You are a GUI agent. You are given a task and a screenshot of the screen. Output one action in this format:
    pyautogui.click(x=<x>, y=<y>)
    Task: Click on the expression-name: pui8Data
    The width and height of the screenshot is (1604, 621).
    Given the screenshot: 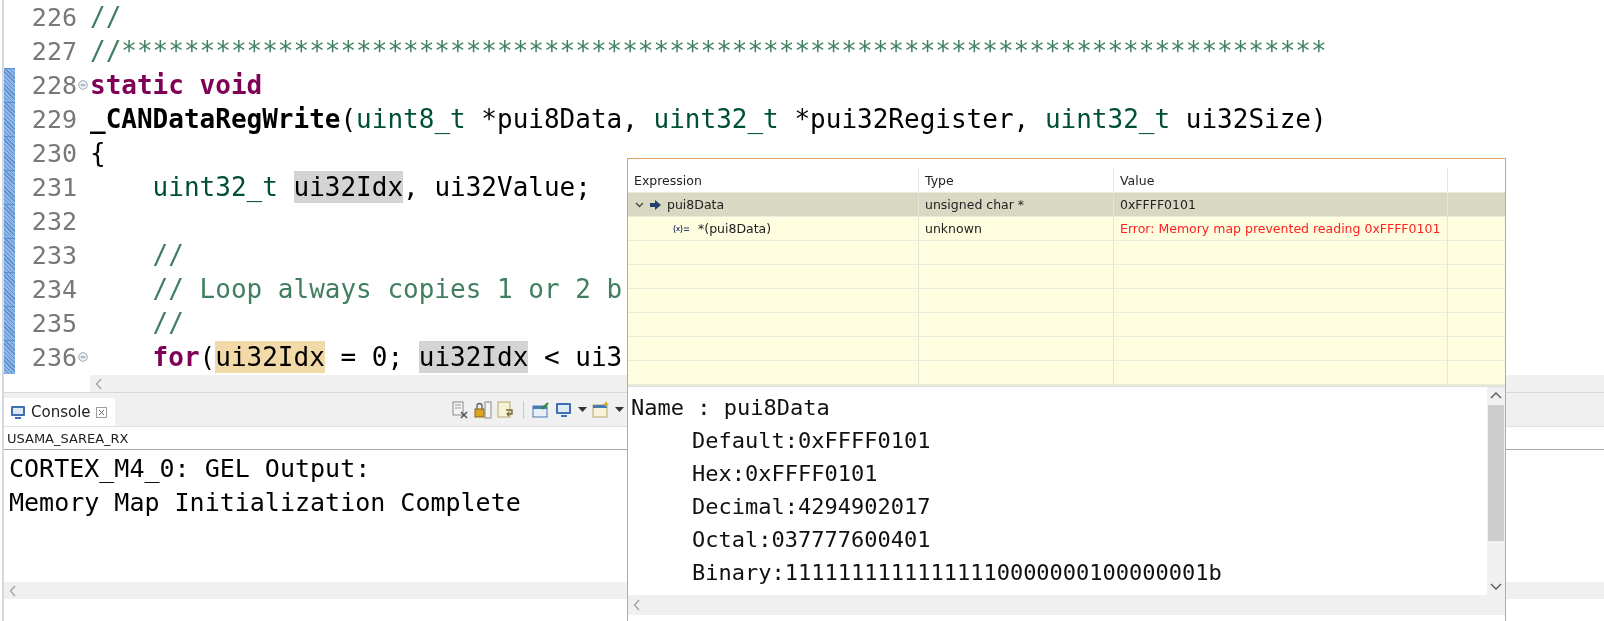 What is the action you would take?
    pyautogui.click(x=696, y=204)
    